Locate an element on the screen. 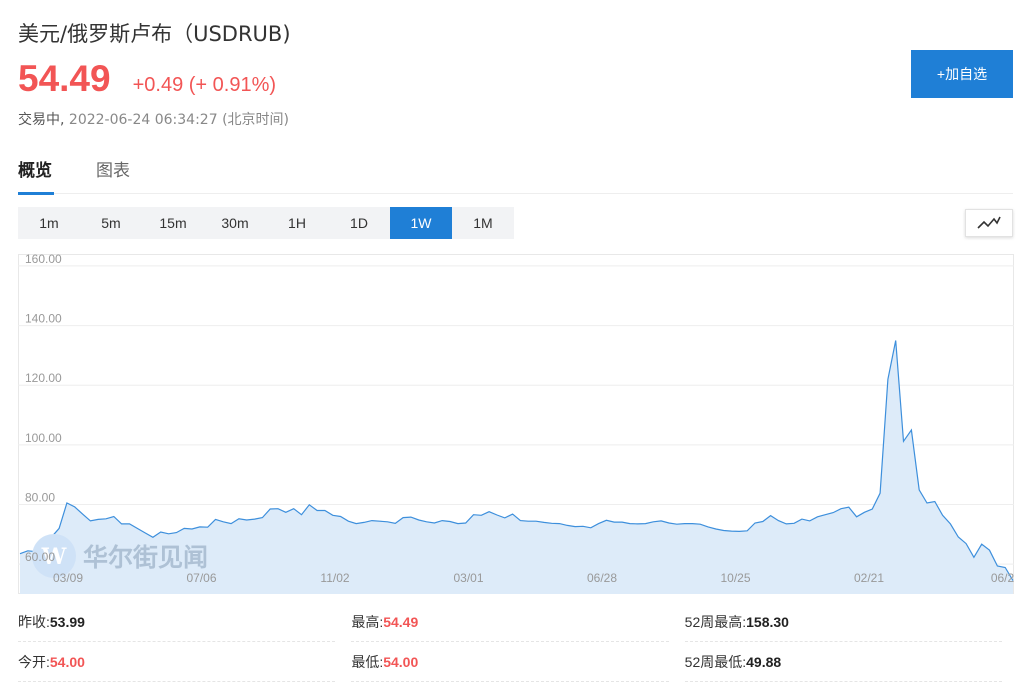 This screenshot has height=683, width=1024. chart-type-button is located at coordinates (989, 223).